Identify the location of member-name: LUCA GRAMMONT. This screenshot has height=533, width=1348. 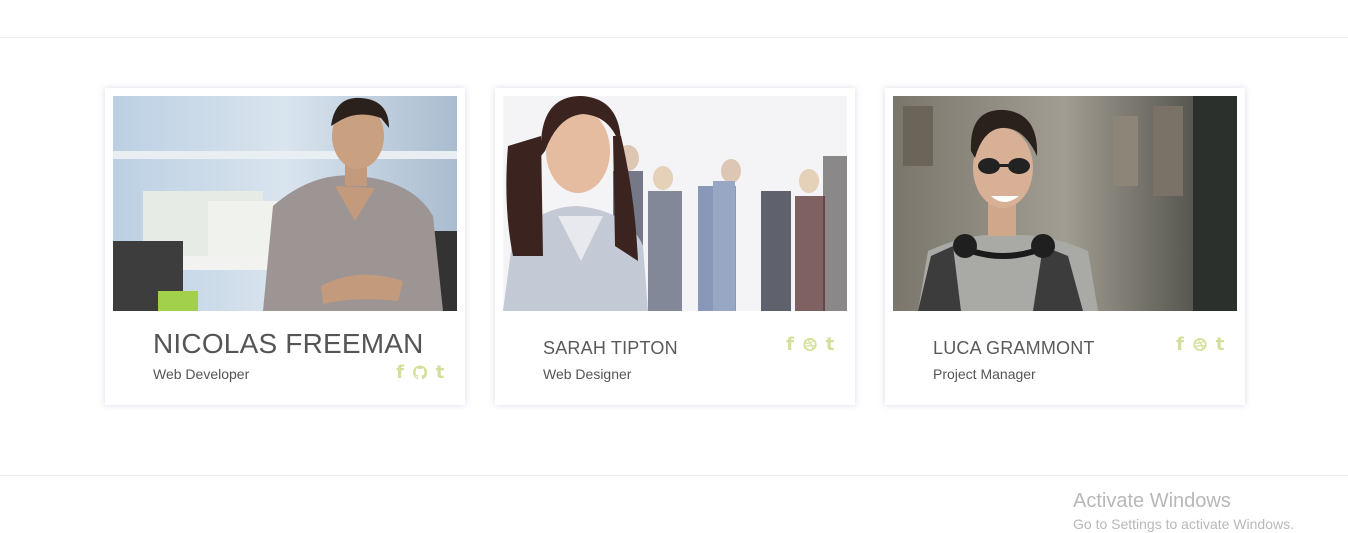
(1014, 348).